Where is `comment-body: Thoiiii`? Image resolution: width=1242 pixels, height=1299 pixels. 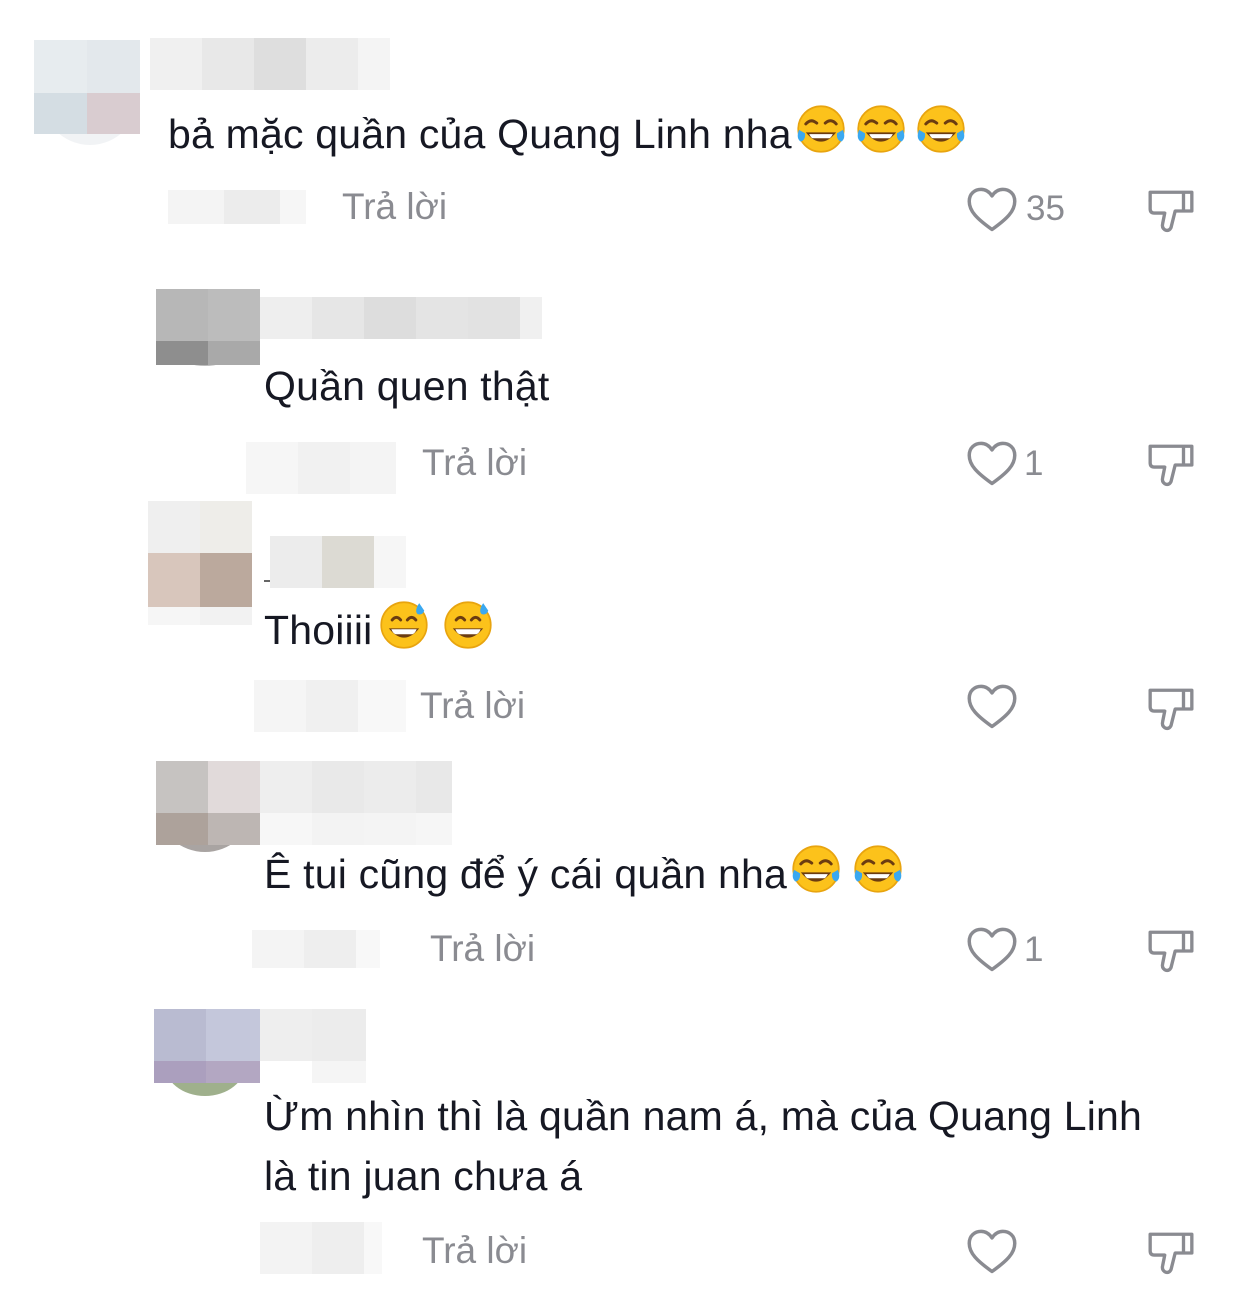 comment-body: Thoiiii is located at coordinates (318, 630).